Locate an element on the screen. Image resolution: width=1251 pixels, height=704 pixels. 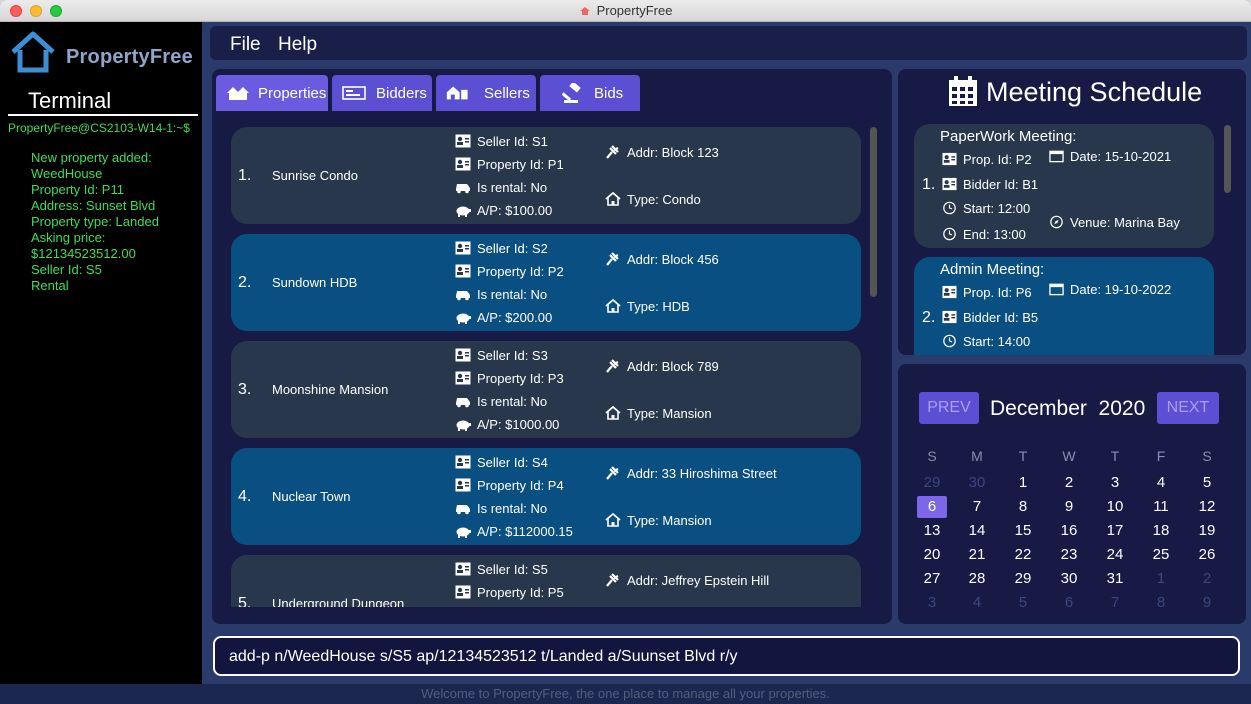
tab-label: Bidders is located at coordinates (401, 93).